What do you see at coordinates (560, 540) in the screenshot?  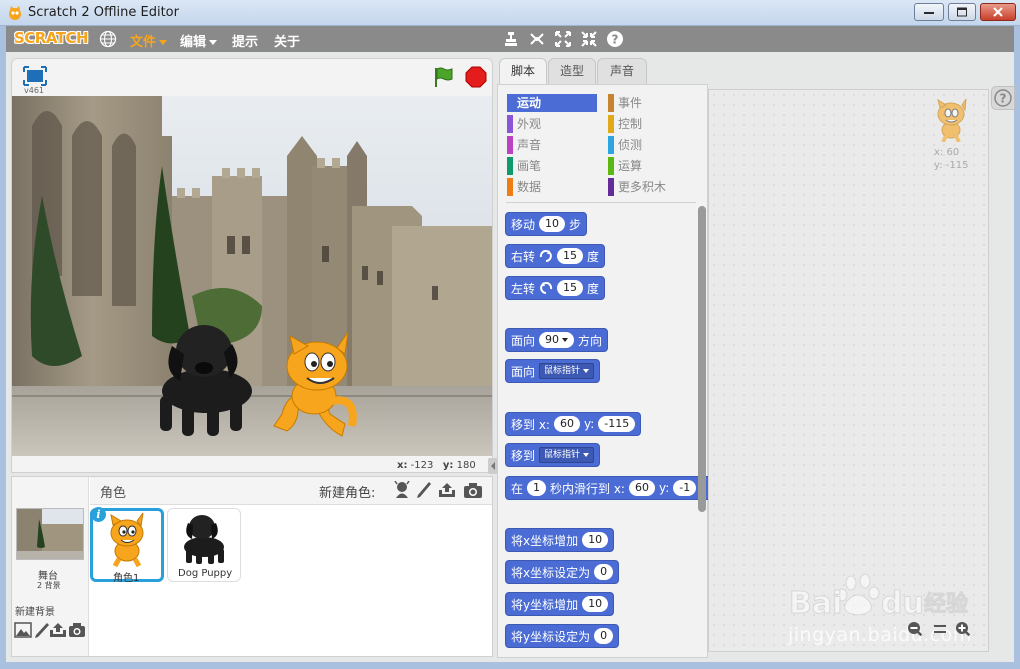 I see `block-change-x: 将x坐标增加 10` at bounding box center [560, 540].